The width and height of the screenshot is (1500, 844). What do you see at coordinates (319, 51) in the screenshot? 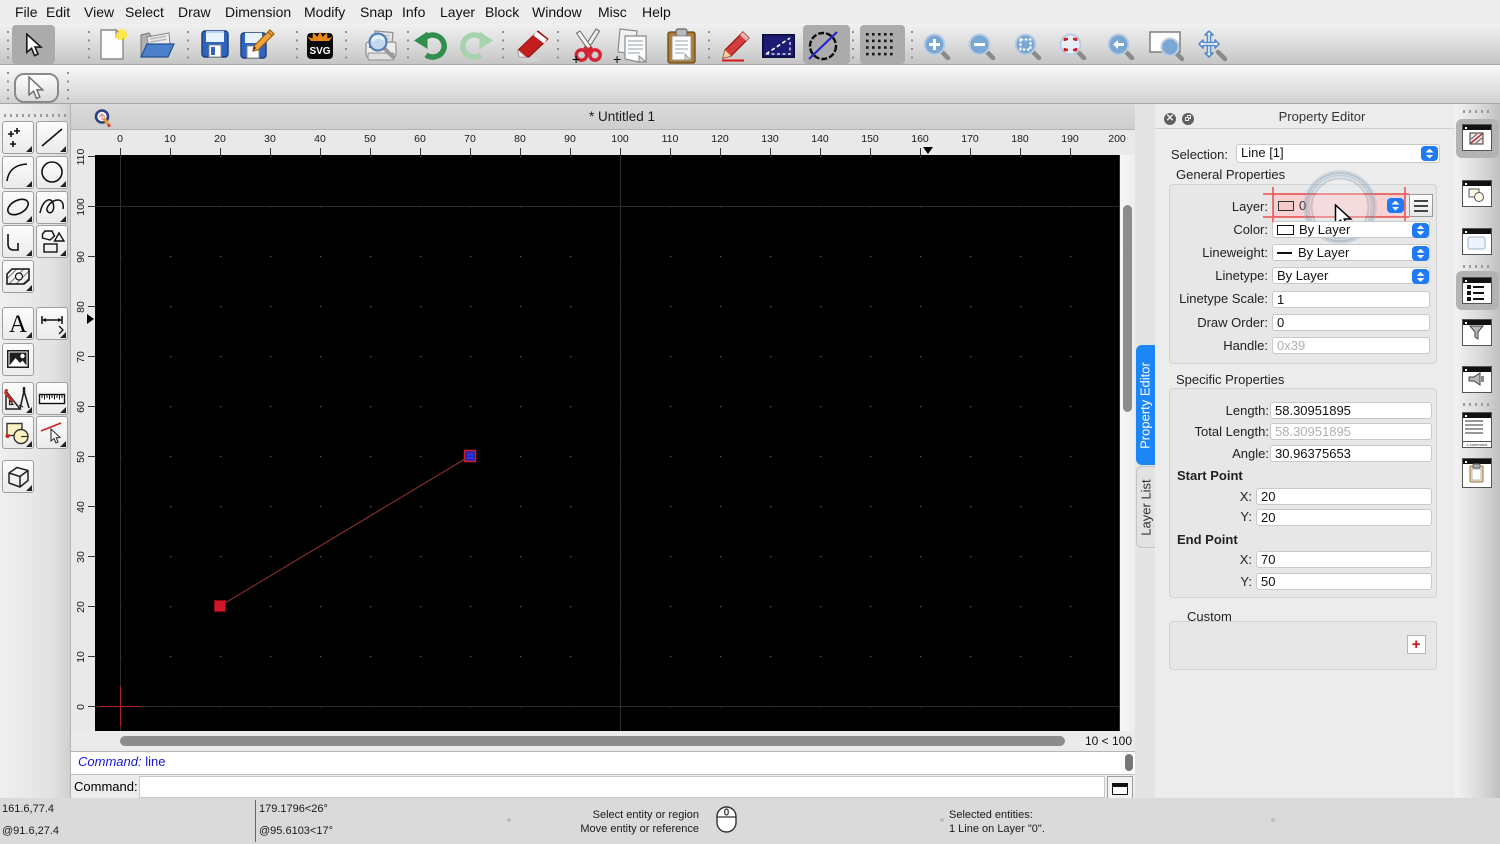
I see `svg-text: SVG` at bounding box center [319, 51].